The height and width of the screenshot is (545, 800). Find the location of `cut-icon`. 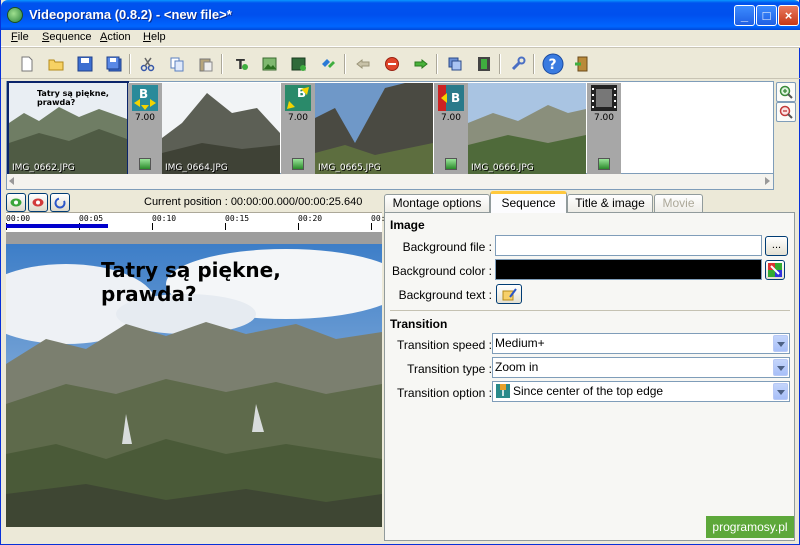

cut-icon is located at coordinates (147, 64).